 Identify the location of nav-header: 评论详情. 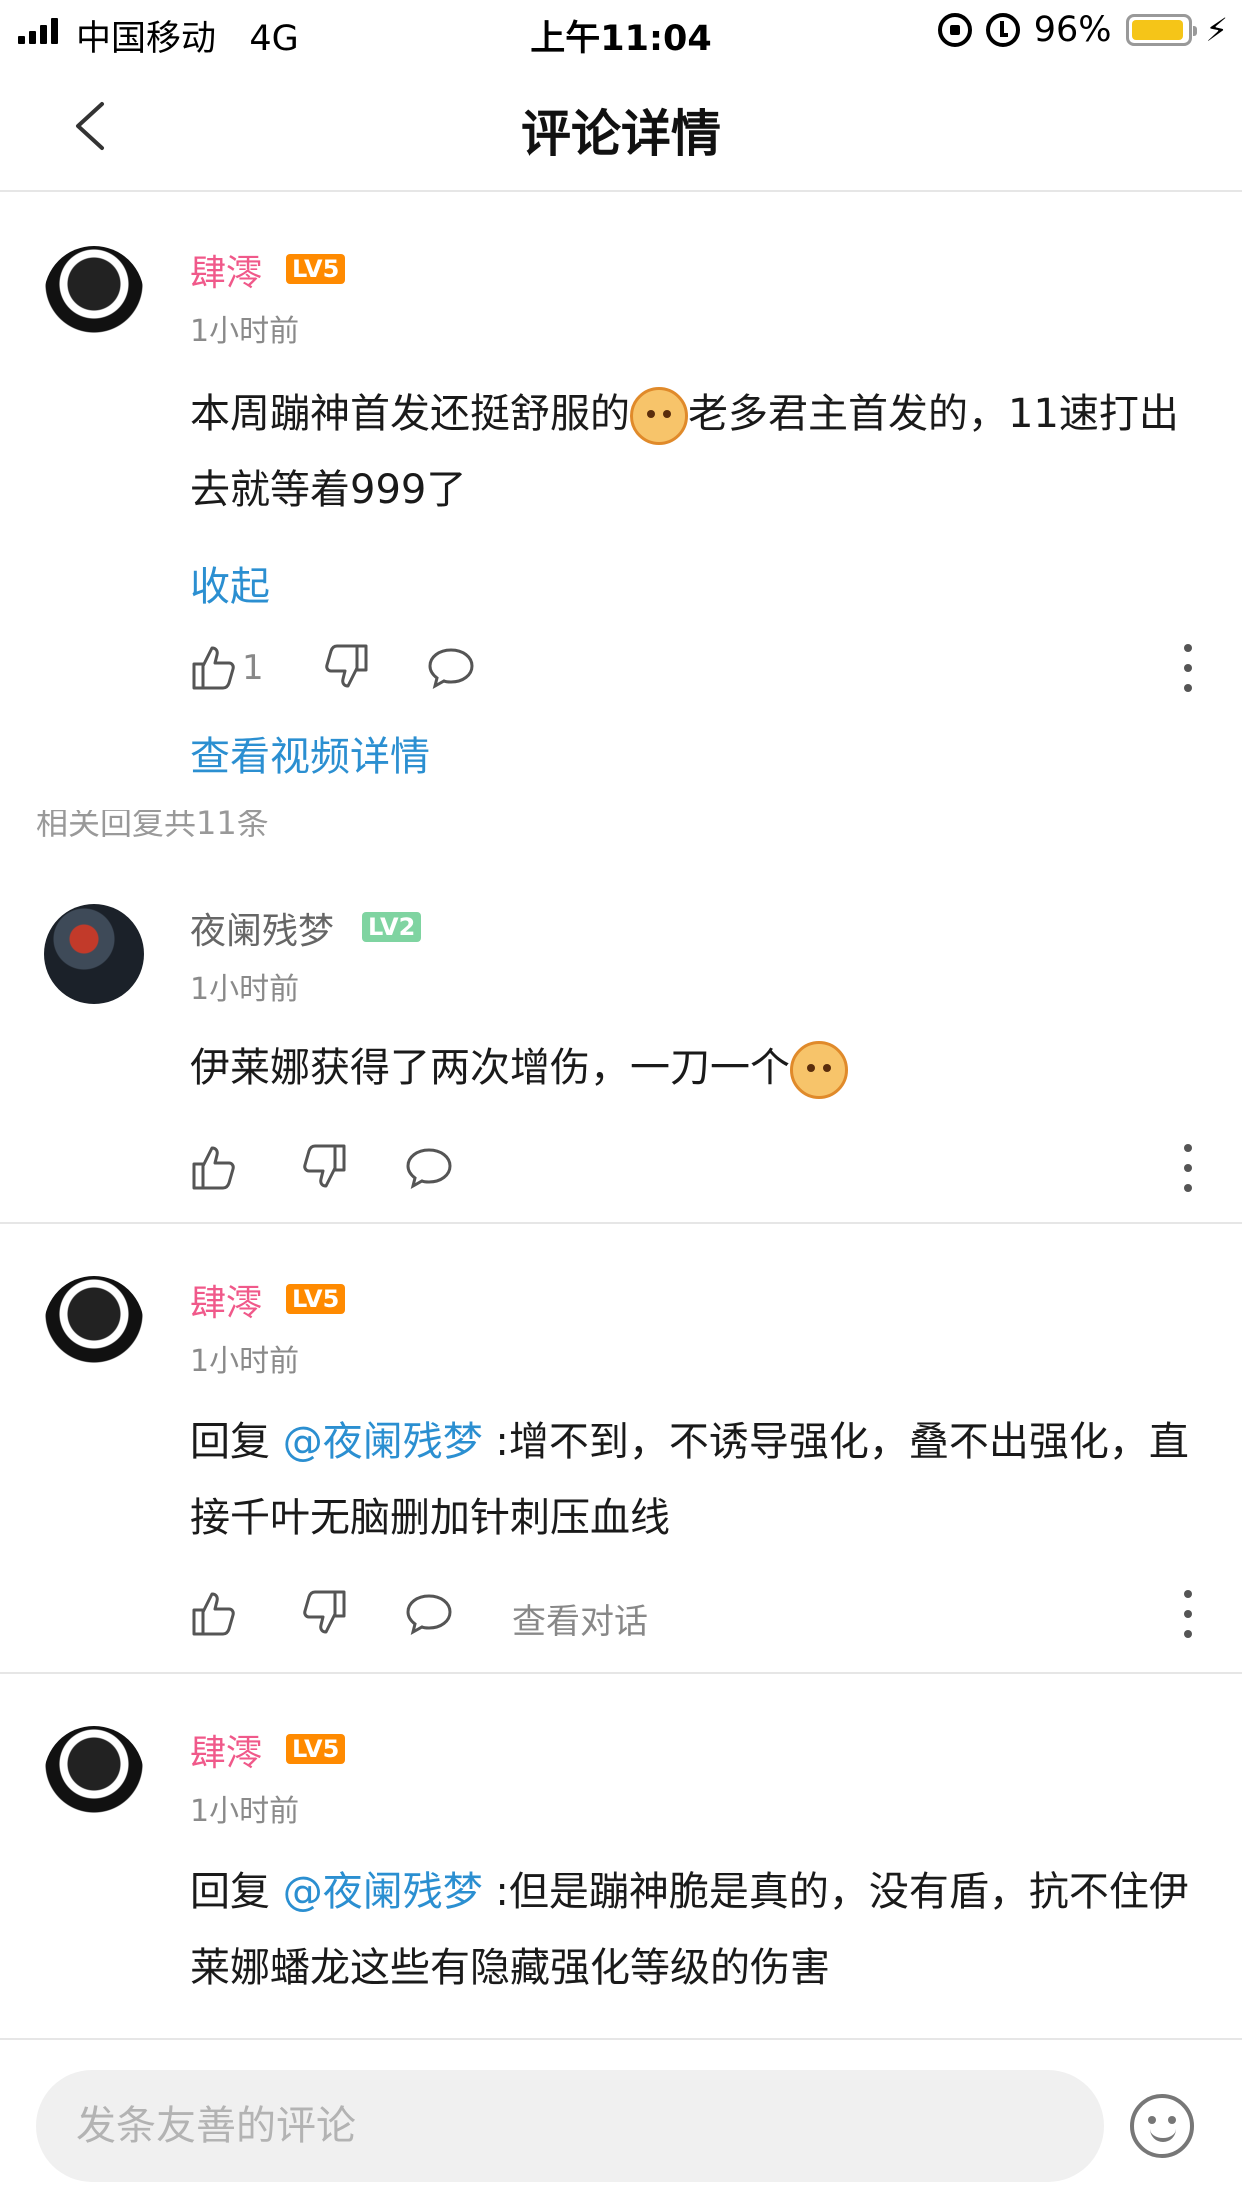
(621, 127).